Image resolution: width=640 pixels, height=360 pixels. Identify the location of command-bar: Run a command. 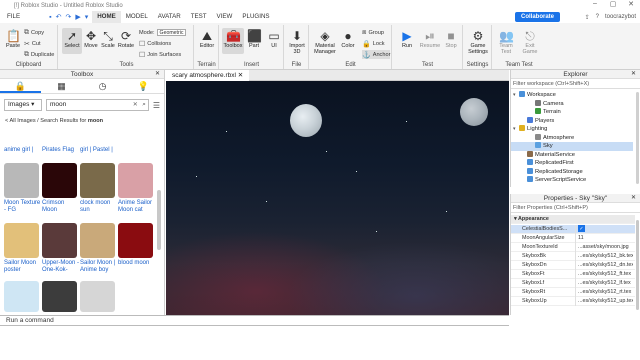
(254, 320).